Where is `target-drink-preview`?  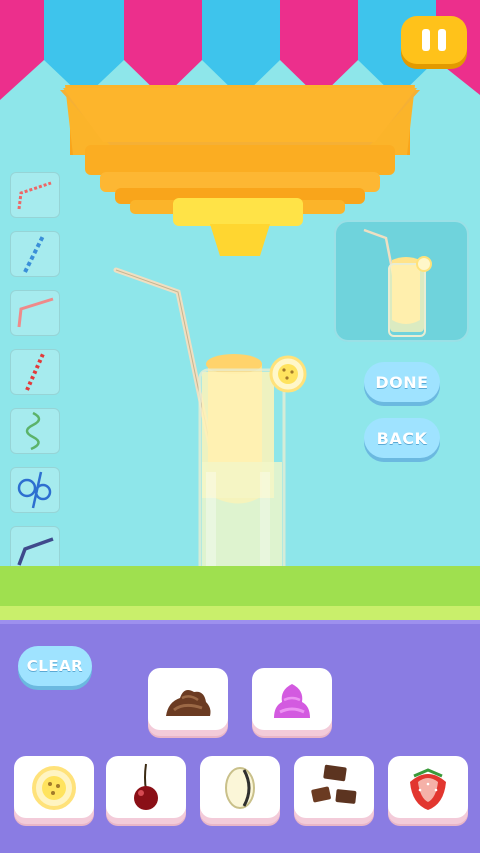 target-drink-preview is located at coordinates (401, 281).